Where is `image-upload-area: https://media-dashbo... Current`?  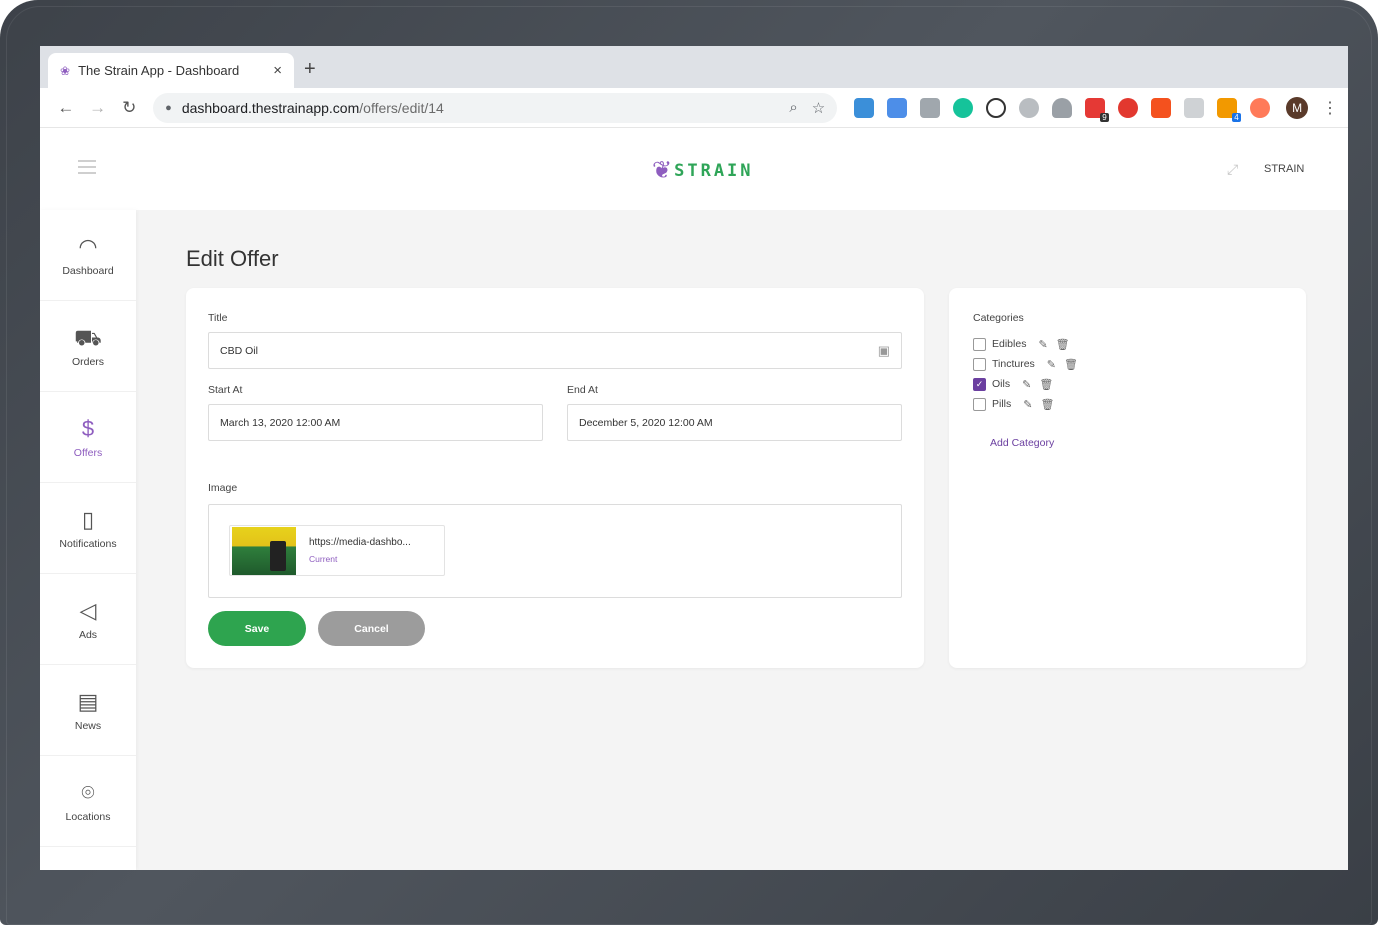
image-upload-area: https://media-dashbo... Current is located at coordinates (555, 551).